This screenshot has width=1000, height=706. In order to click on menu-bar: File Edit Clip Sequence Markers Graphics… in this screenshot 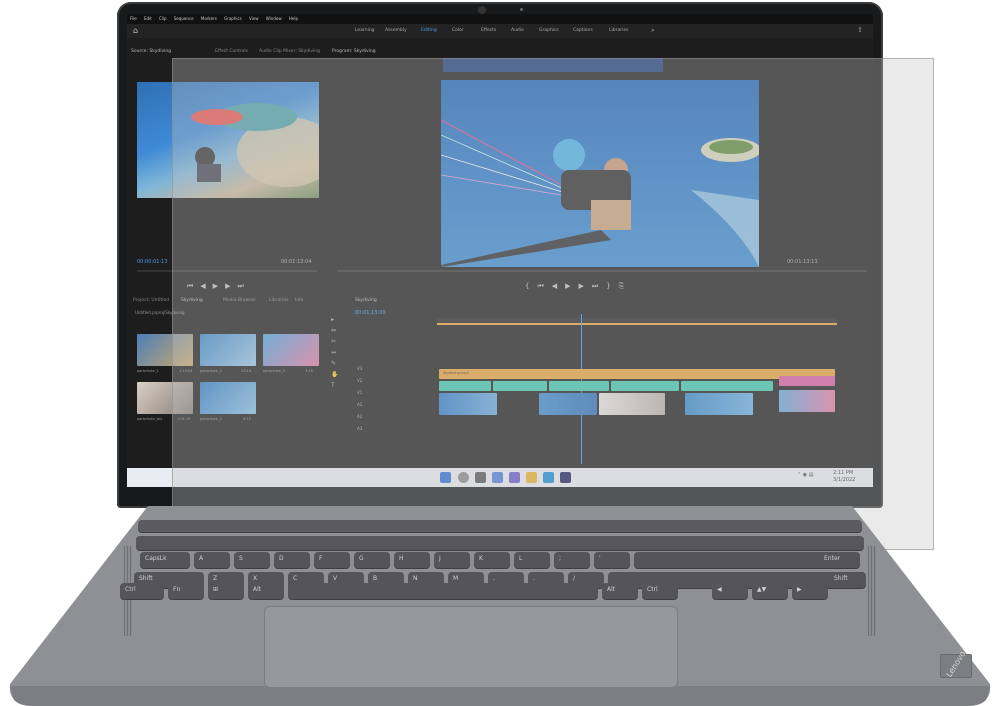, I will do `click(500, 19)`.